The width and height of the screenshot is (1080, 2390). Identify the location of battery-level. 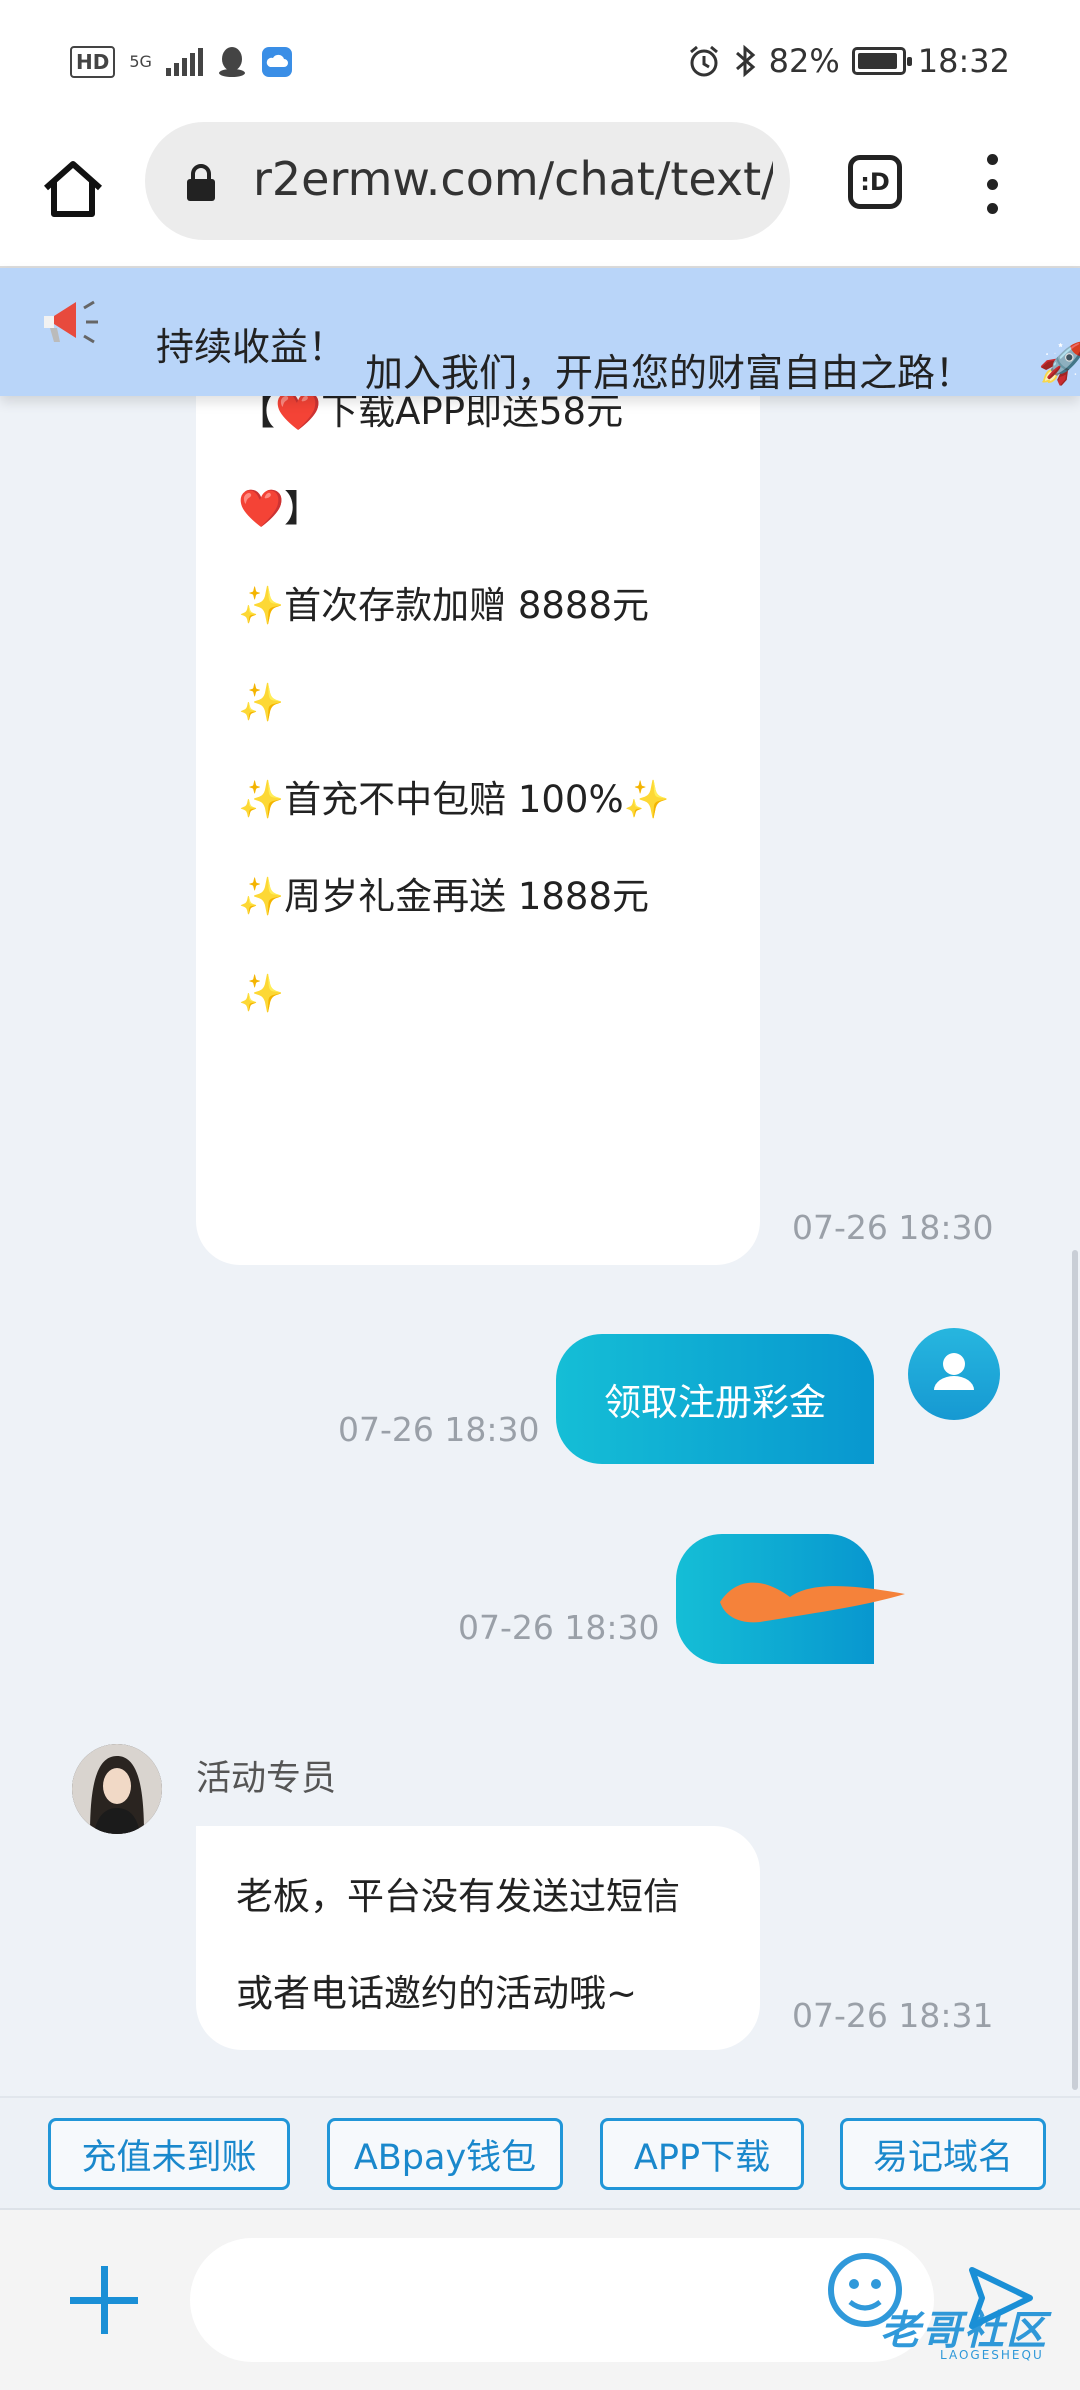
(877, 61).